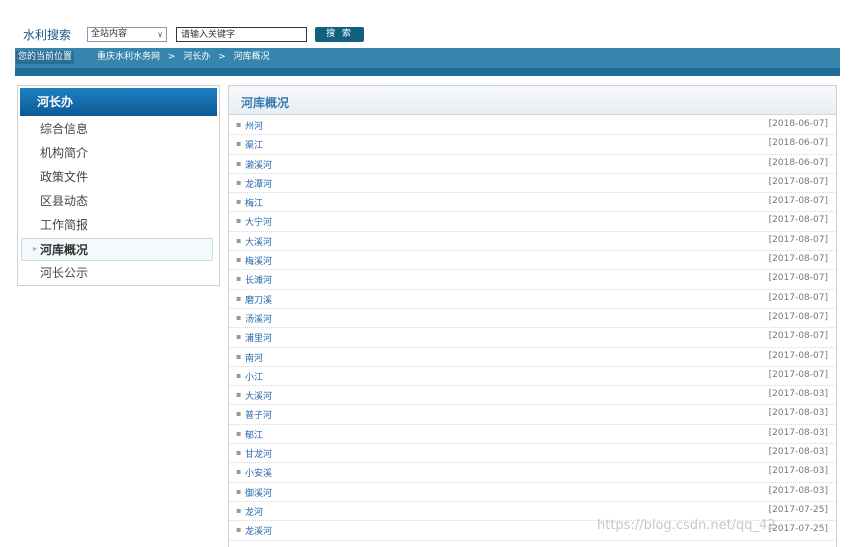 This screenshot has width=853, height=547. I want to click on list-item-link: 渠江, so click(254, 144).